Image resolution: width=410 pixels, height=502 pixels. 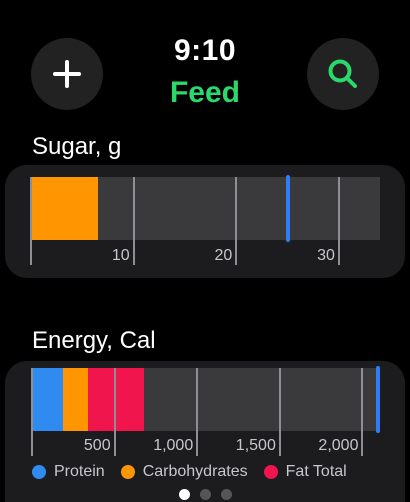 What do you see at coordinates (48, 399) in the screenshot?
I see `protein-bar` at bounding box center [48, 399].